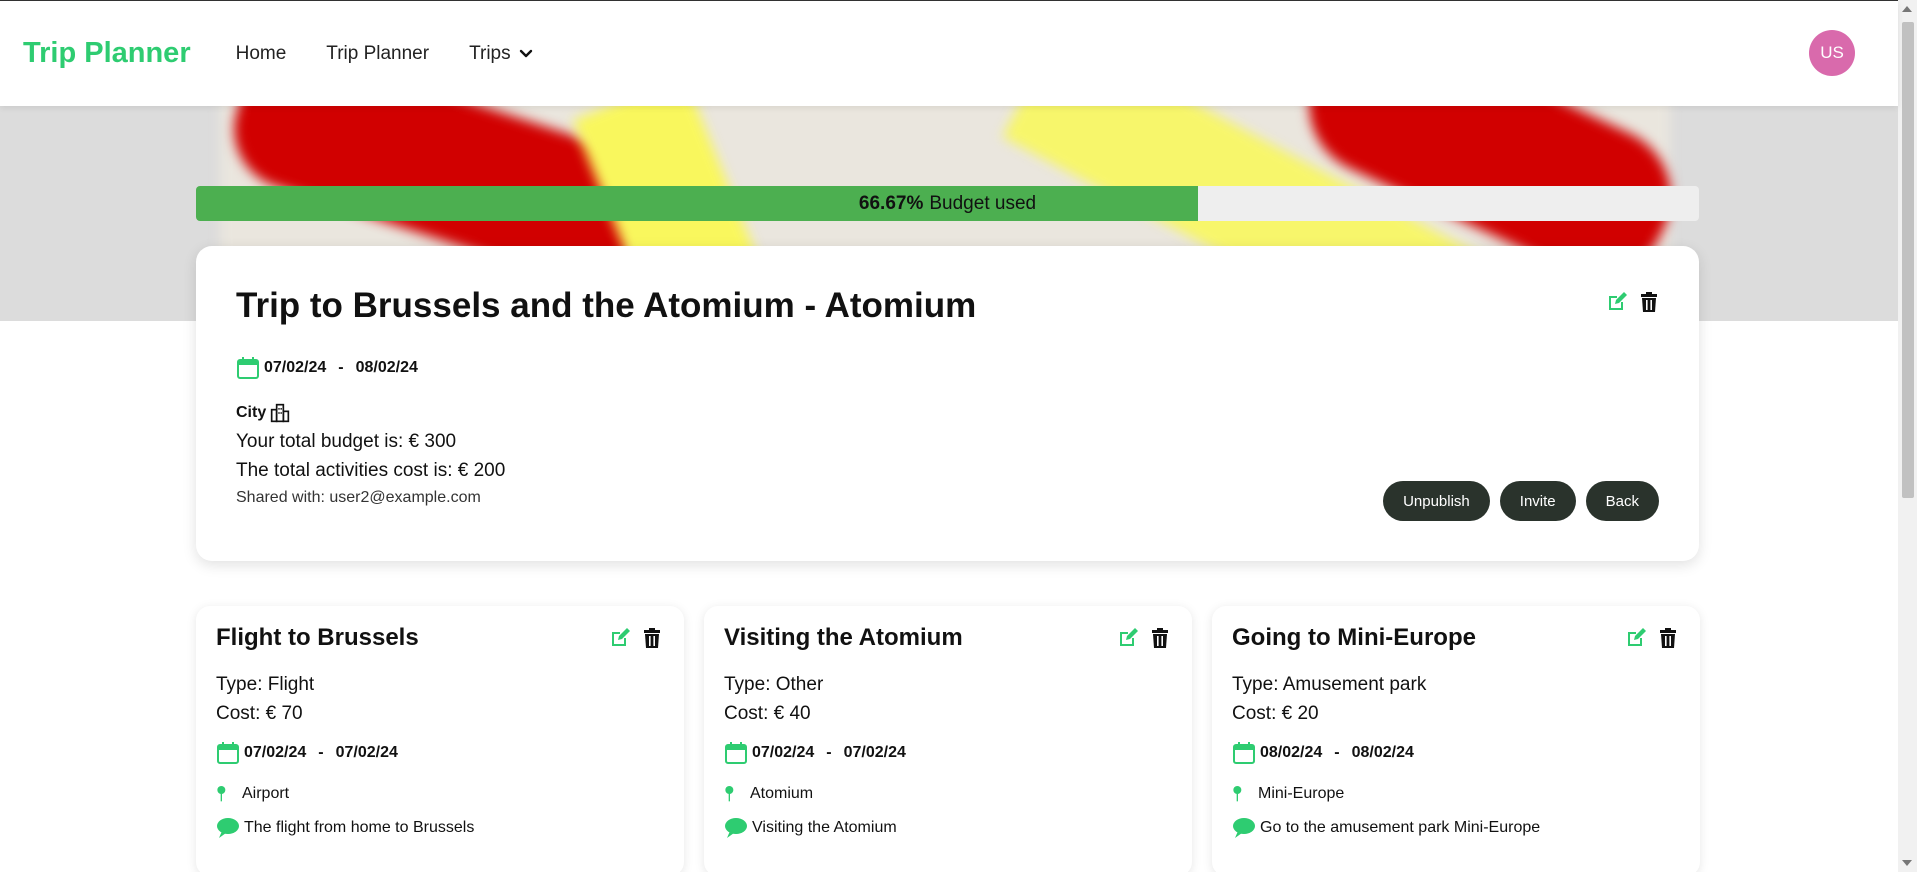 This screenshot has width=1917, height=872. I want to click on nav-trips-label: Trips, so click(490, 53).